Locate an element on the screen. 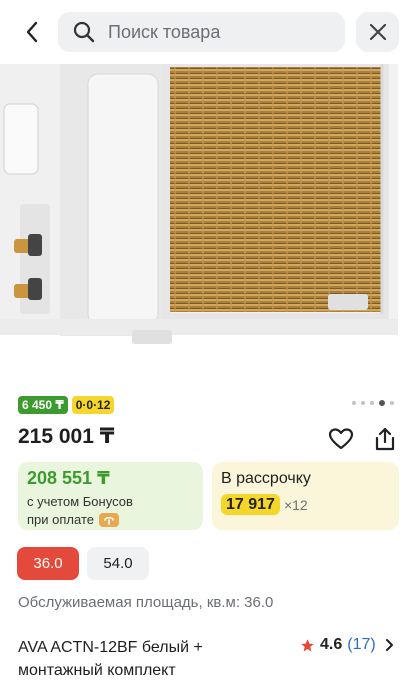  area-label: Обслуживаемая площадь, кв.м: 36.0 is located at coordinates (146, 602).